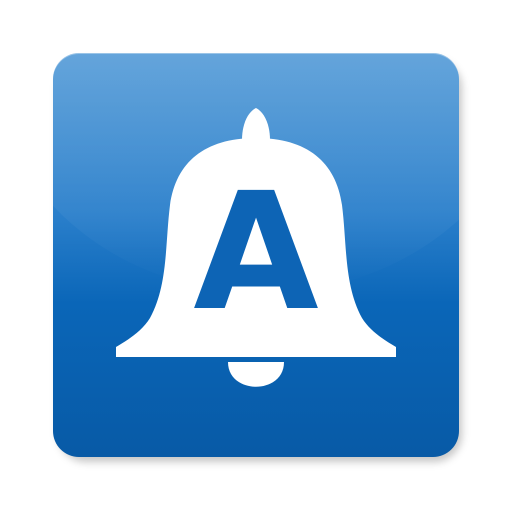 This screenshot has width=512, height=512. I want to click on bell-letter: A, so click(255, 253).